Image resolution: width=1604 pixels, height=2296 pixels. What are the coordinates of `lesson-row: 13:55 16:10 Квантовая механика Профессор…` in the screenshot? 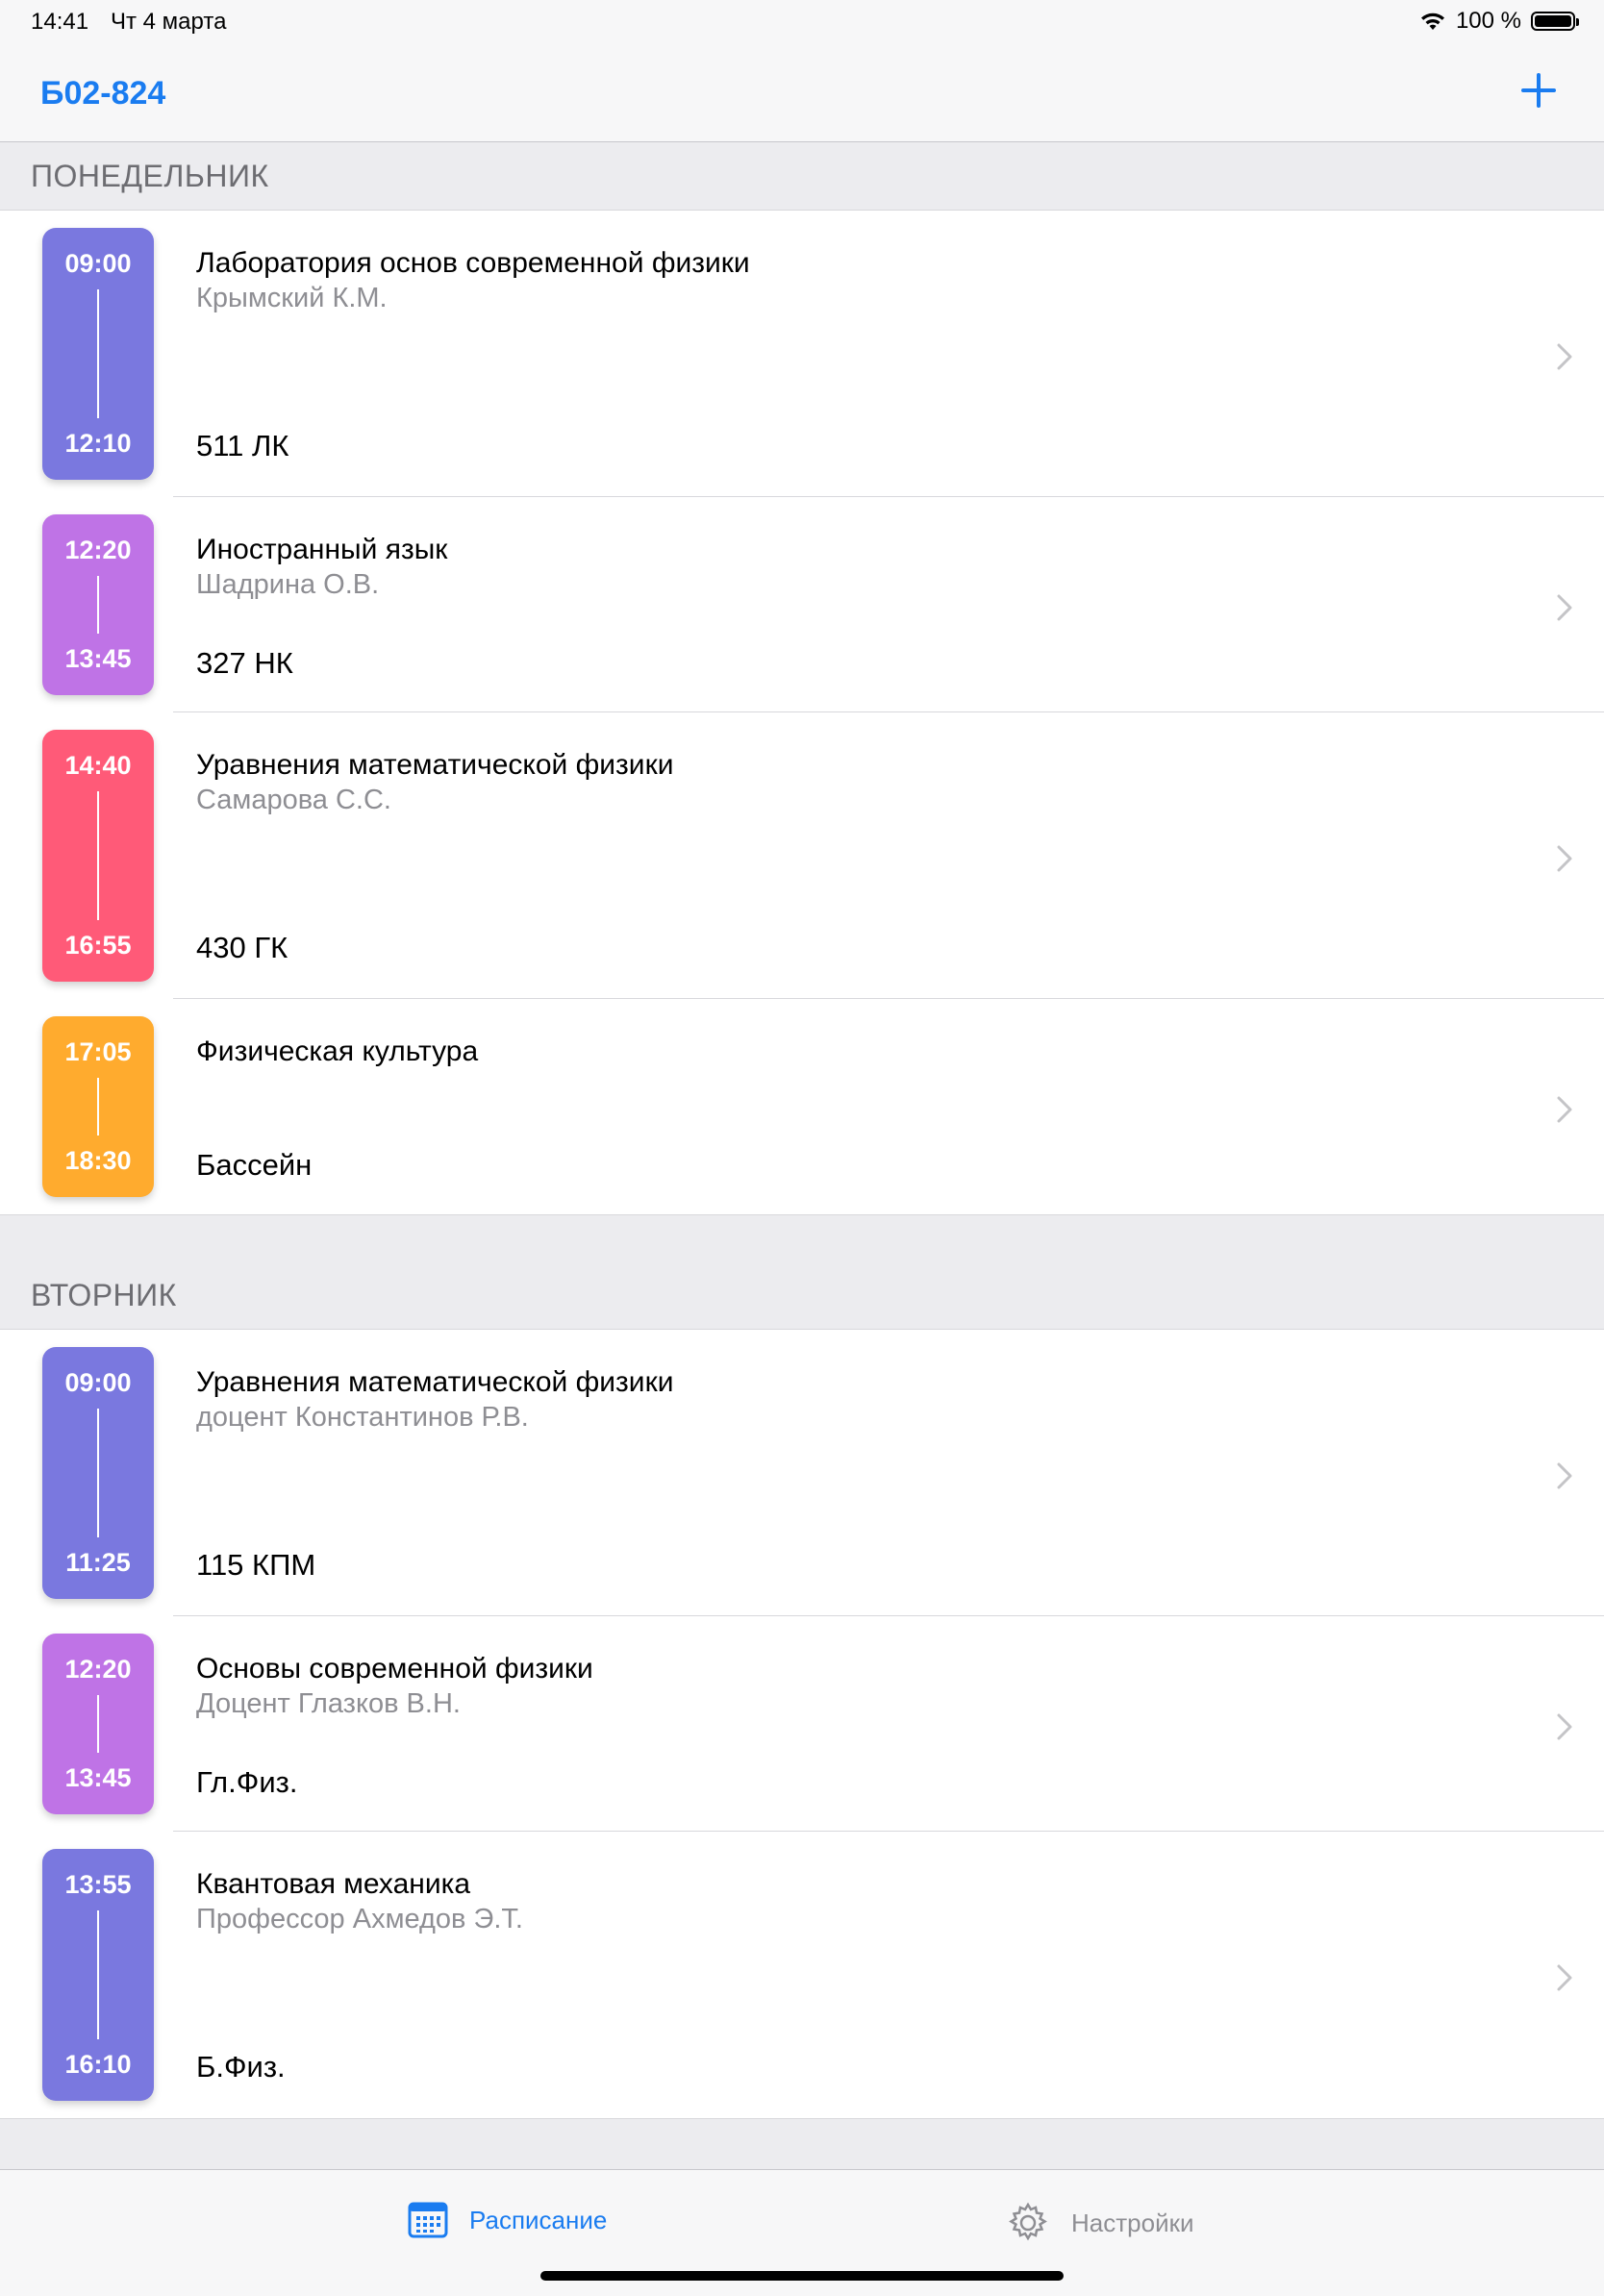 It's located at (802, 1975).